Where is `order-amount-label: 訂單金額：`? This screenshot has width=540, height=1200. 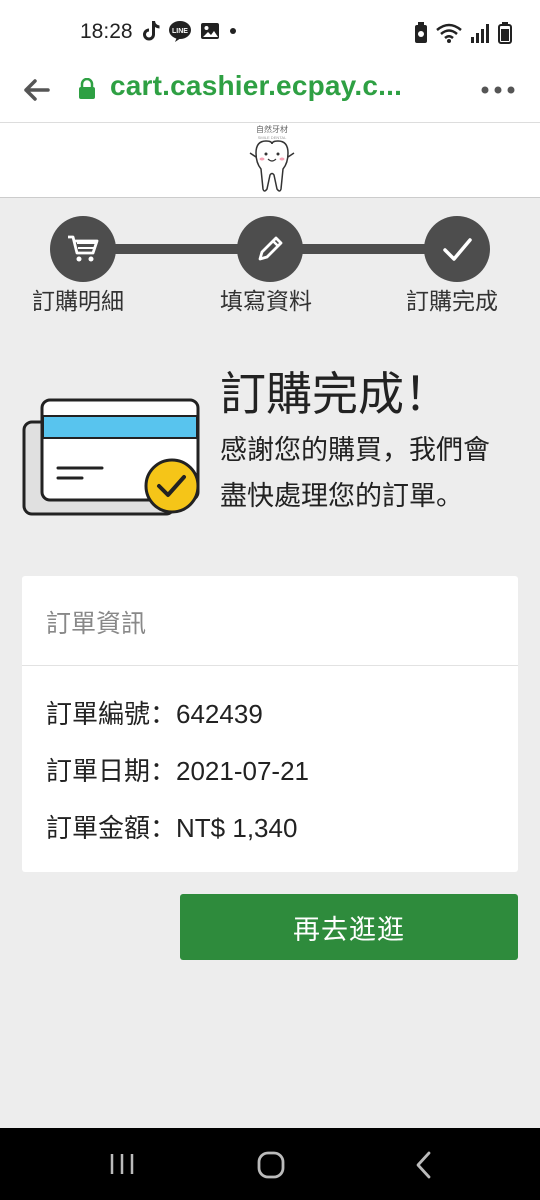 order-amount-label: 訂單金額： is located at coordinates (111, 829).